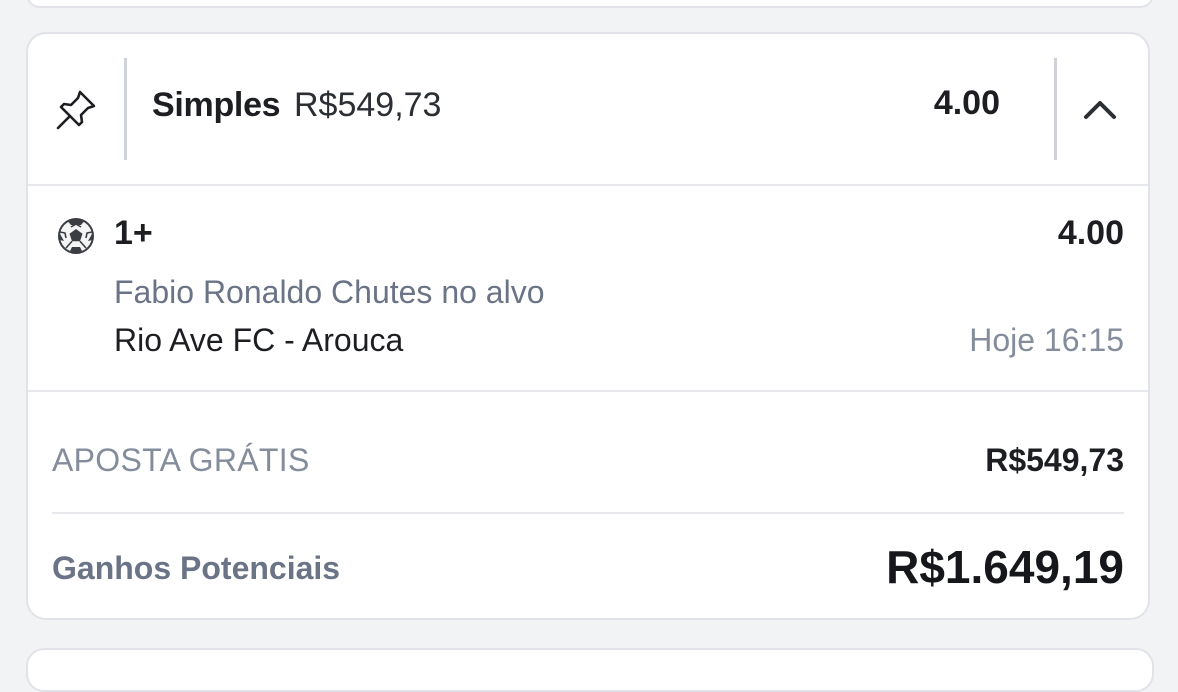 The height and width of the screenshot is (692, 1178). I want to click on selection-odds: 4.00, so click(1090, 233).